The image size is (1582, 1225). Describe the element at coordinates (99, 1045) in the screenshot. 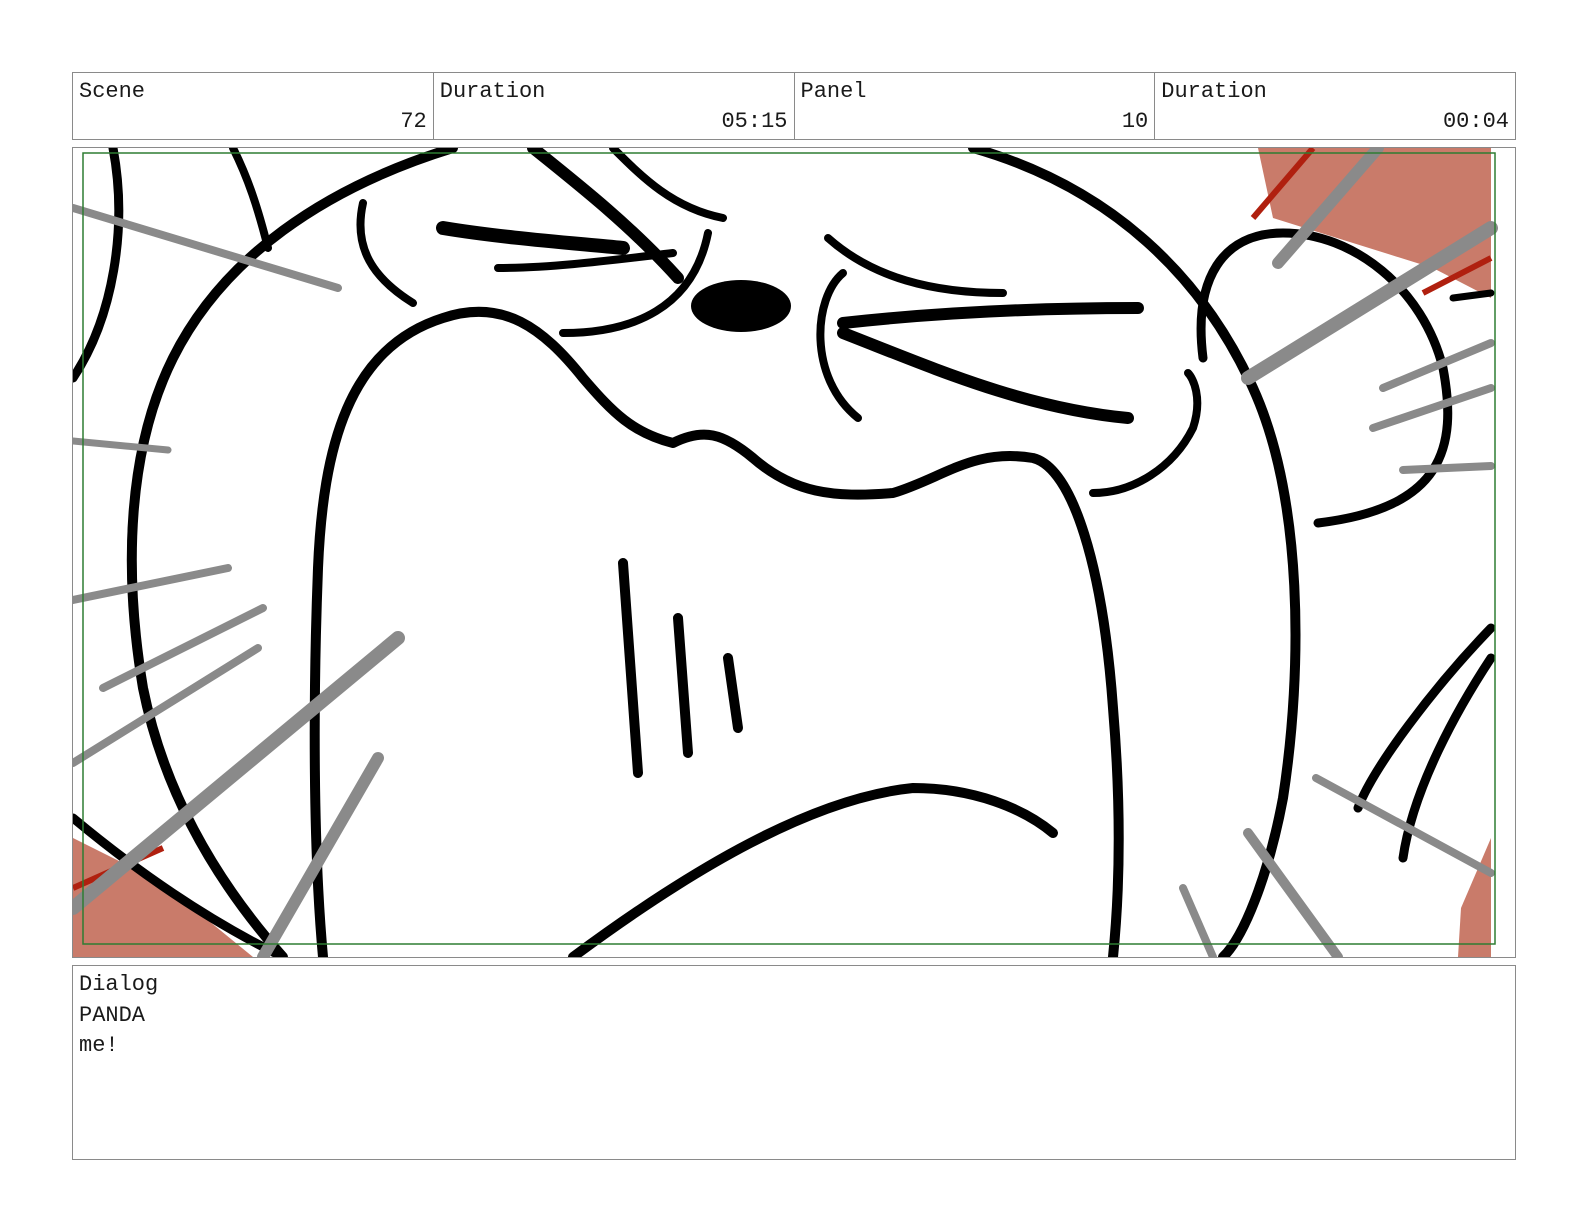

I see `dialog-text: me!` at that location.